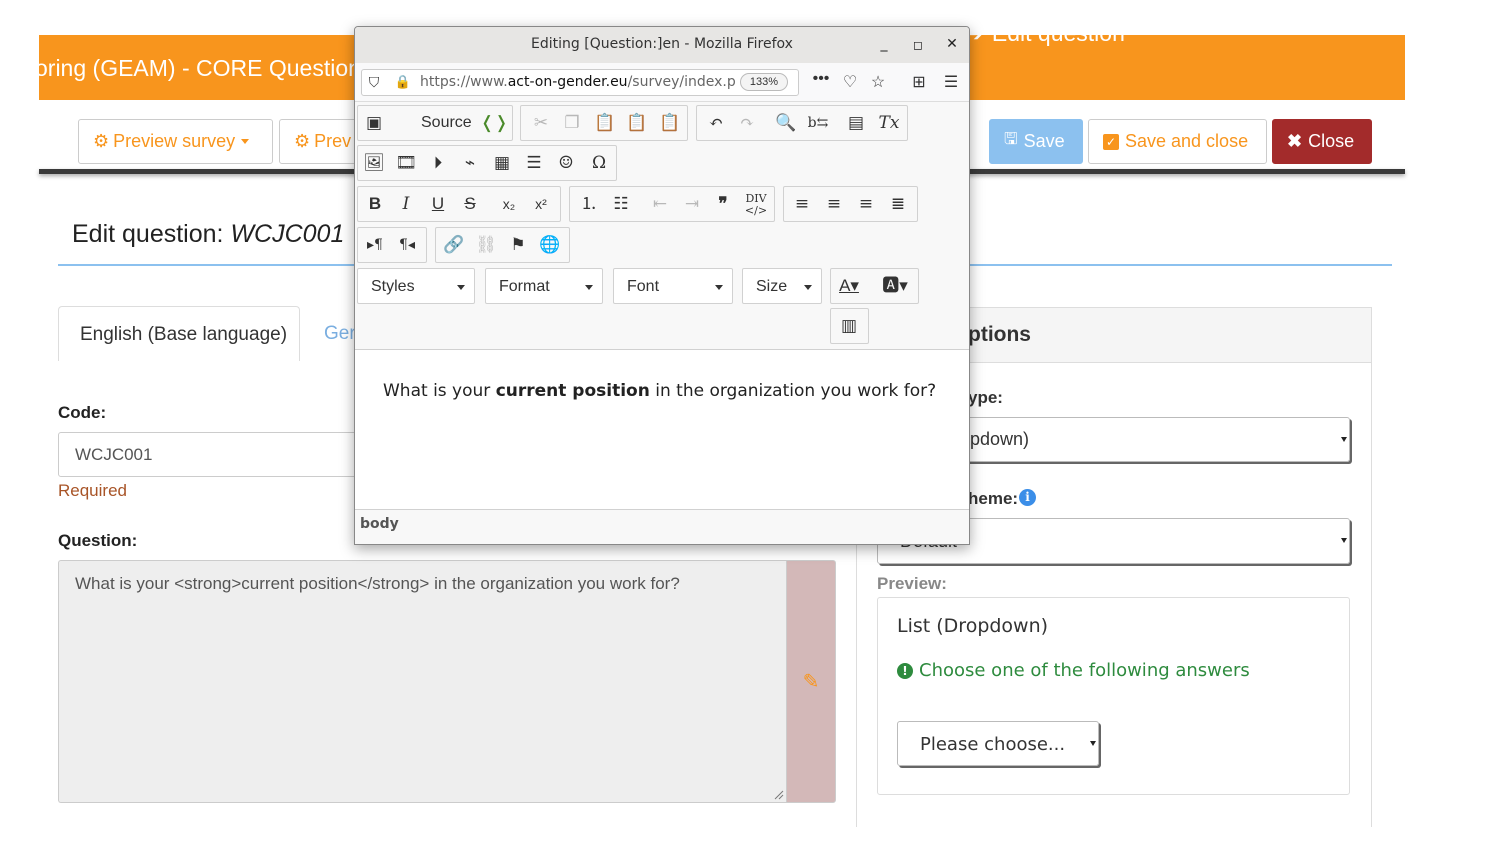 This screenshot has height=846, width=1488. What do you see at coordinates (407, 245) in the screenshot?
I see `text-direction-rtl-icon: ¶◂` at bounding box center [407, 245].